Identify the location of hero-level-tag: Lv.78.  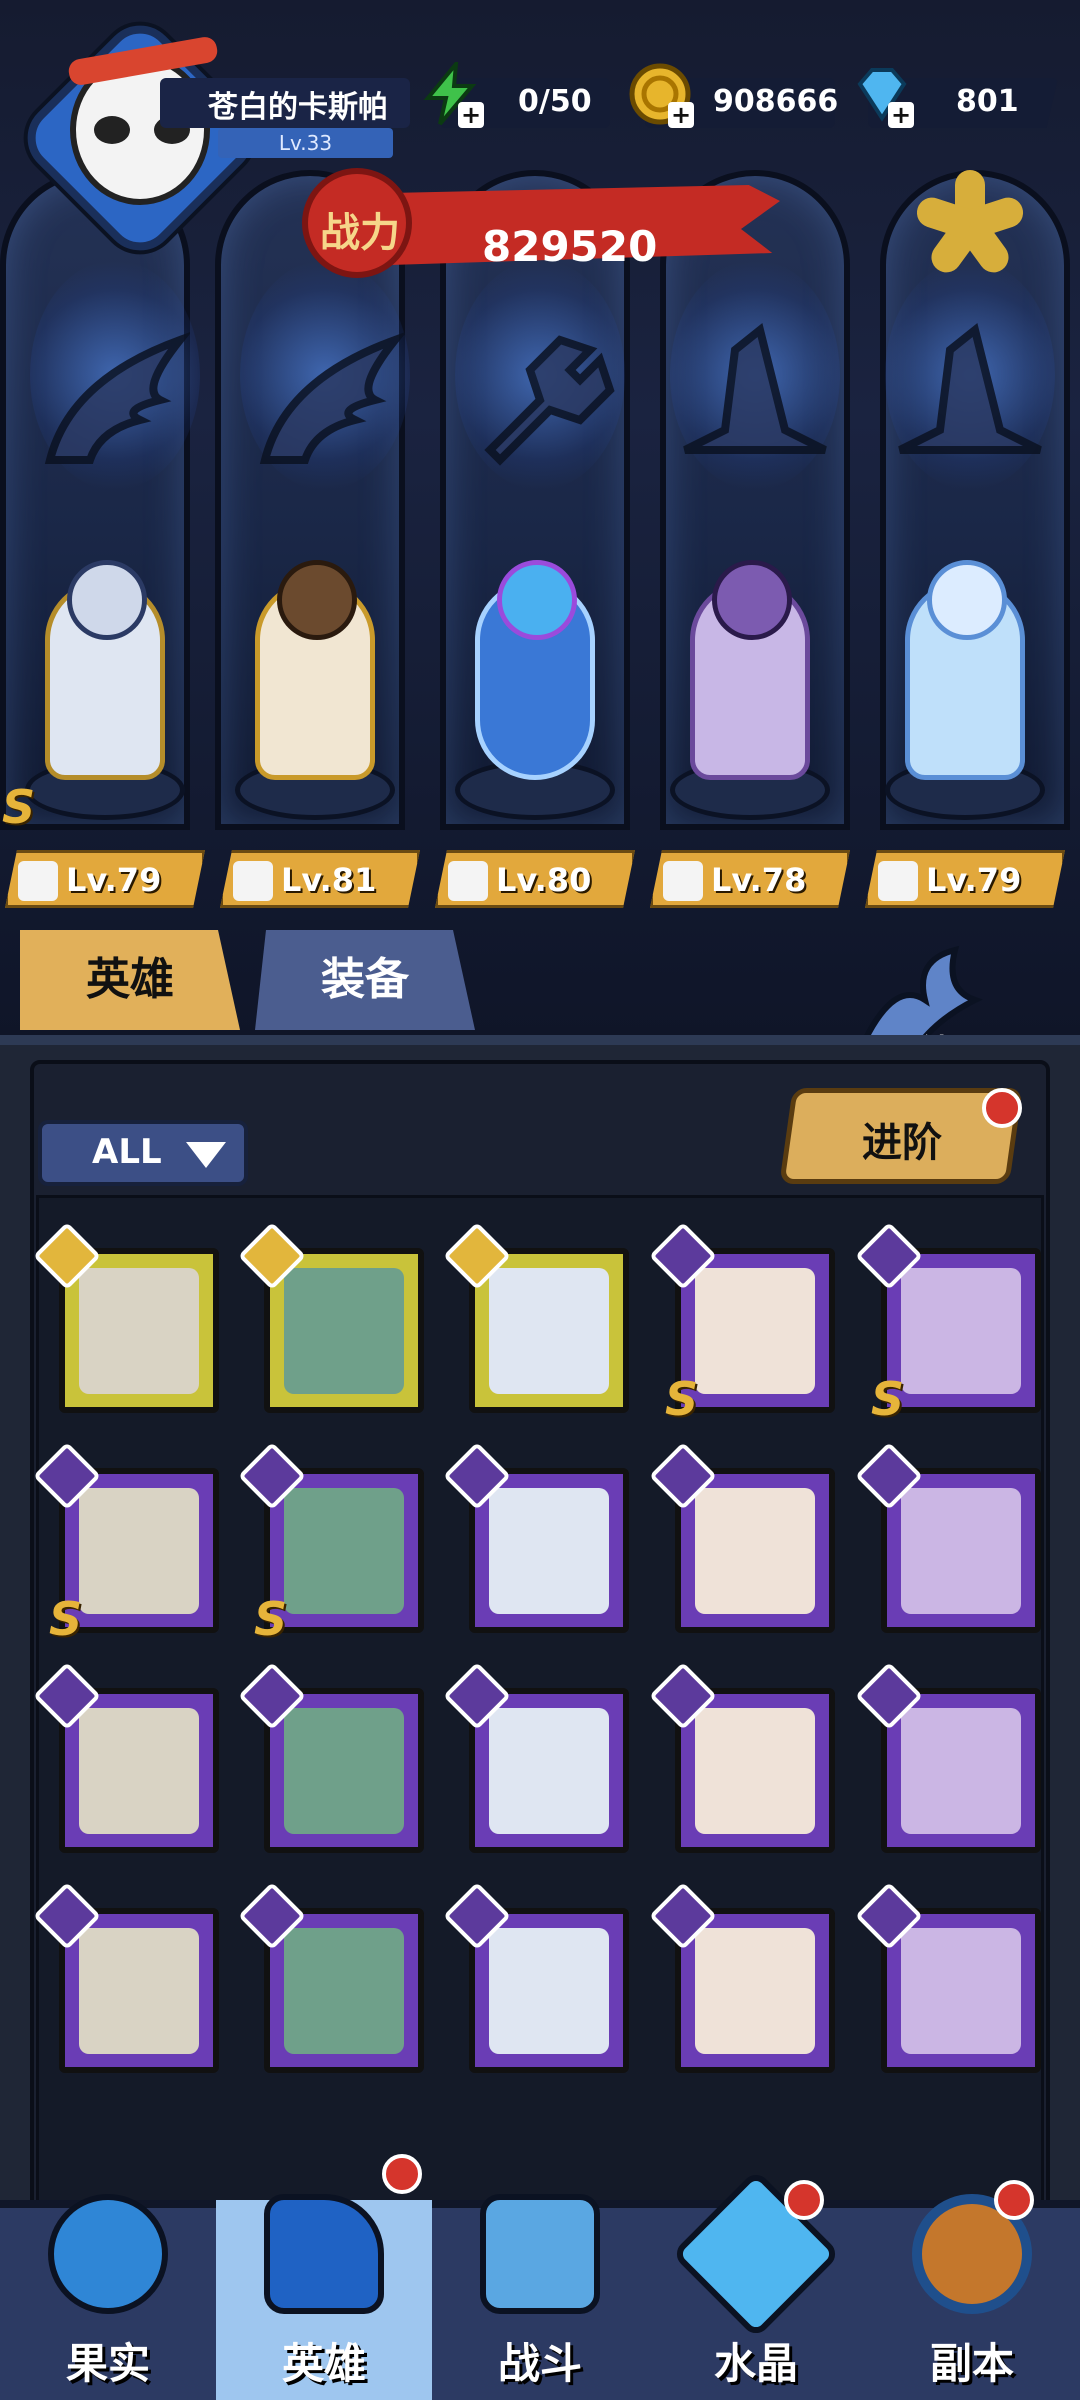
(750, 879).